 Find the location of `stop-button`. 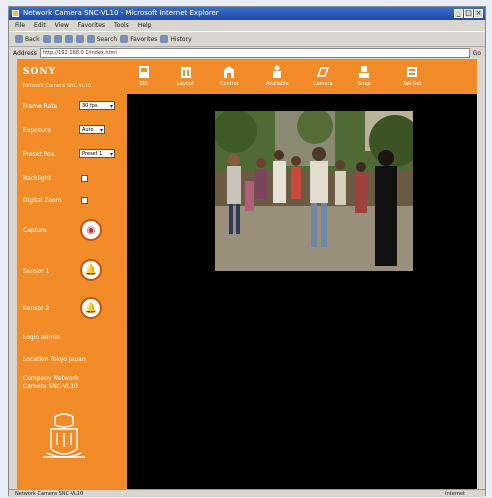

stop-button is located at coordinates (57, 39).